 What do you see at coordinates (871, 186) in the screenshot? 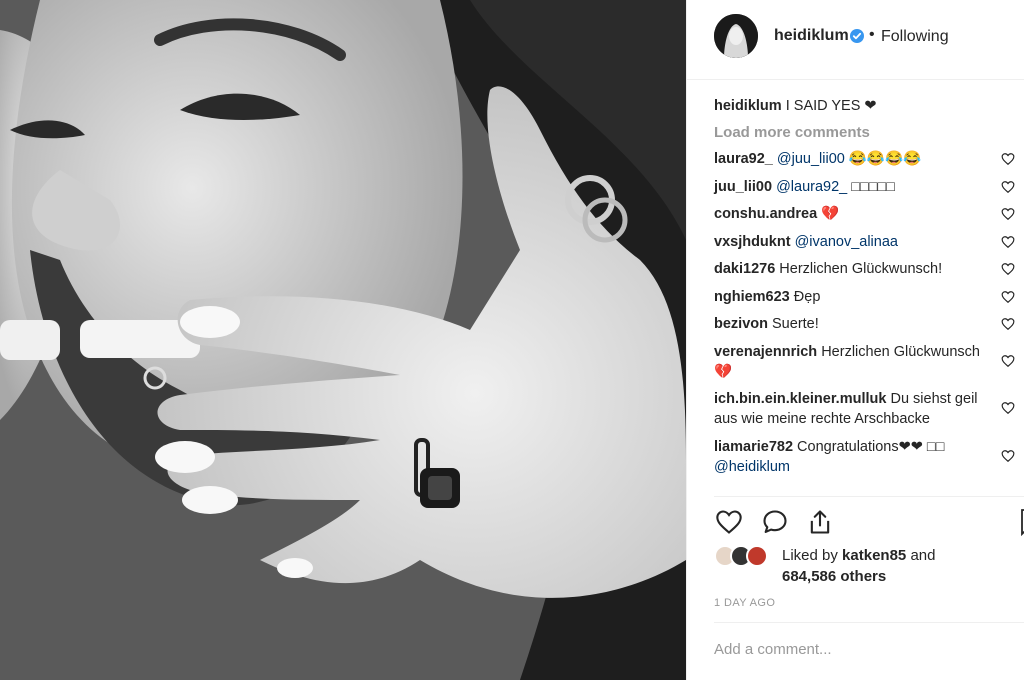
I see `comment-text: □□□□□` at bounding box center [871, 186].